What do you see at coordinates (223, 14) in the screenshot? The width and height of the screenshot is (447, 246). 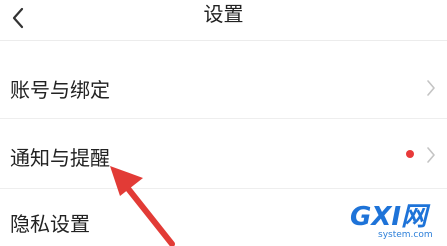 I see `page-title: 设置` at bounding box center [223, 14].